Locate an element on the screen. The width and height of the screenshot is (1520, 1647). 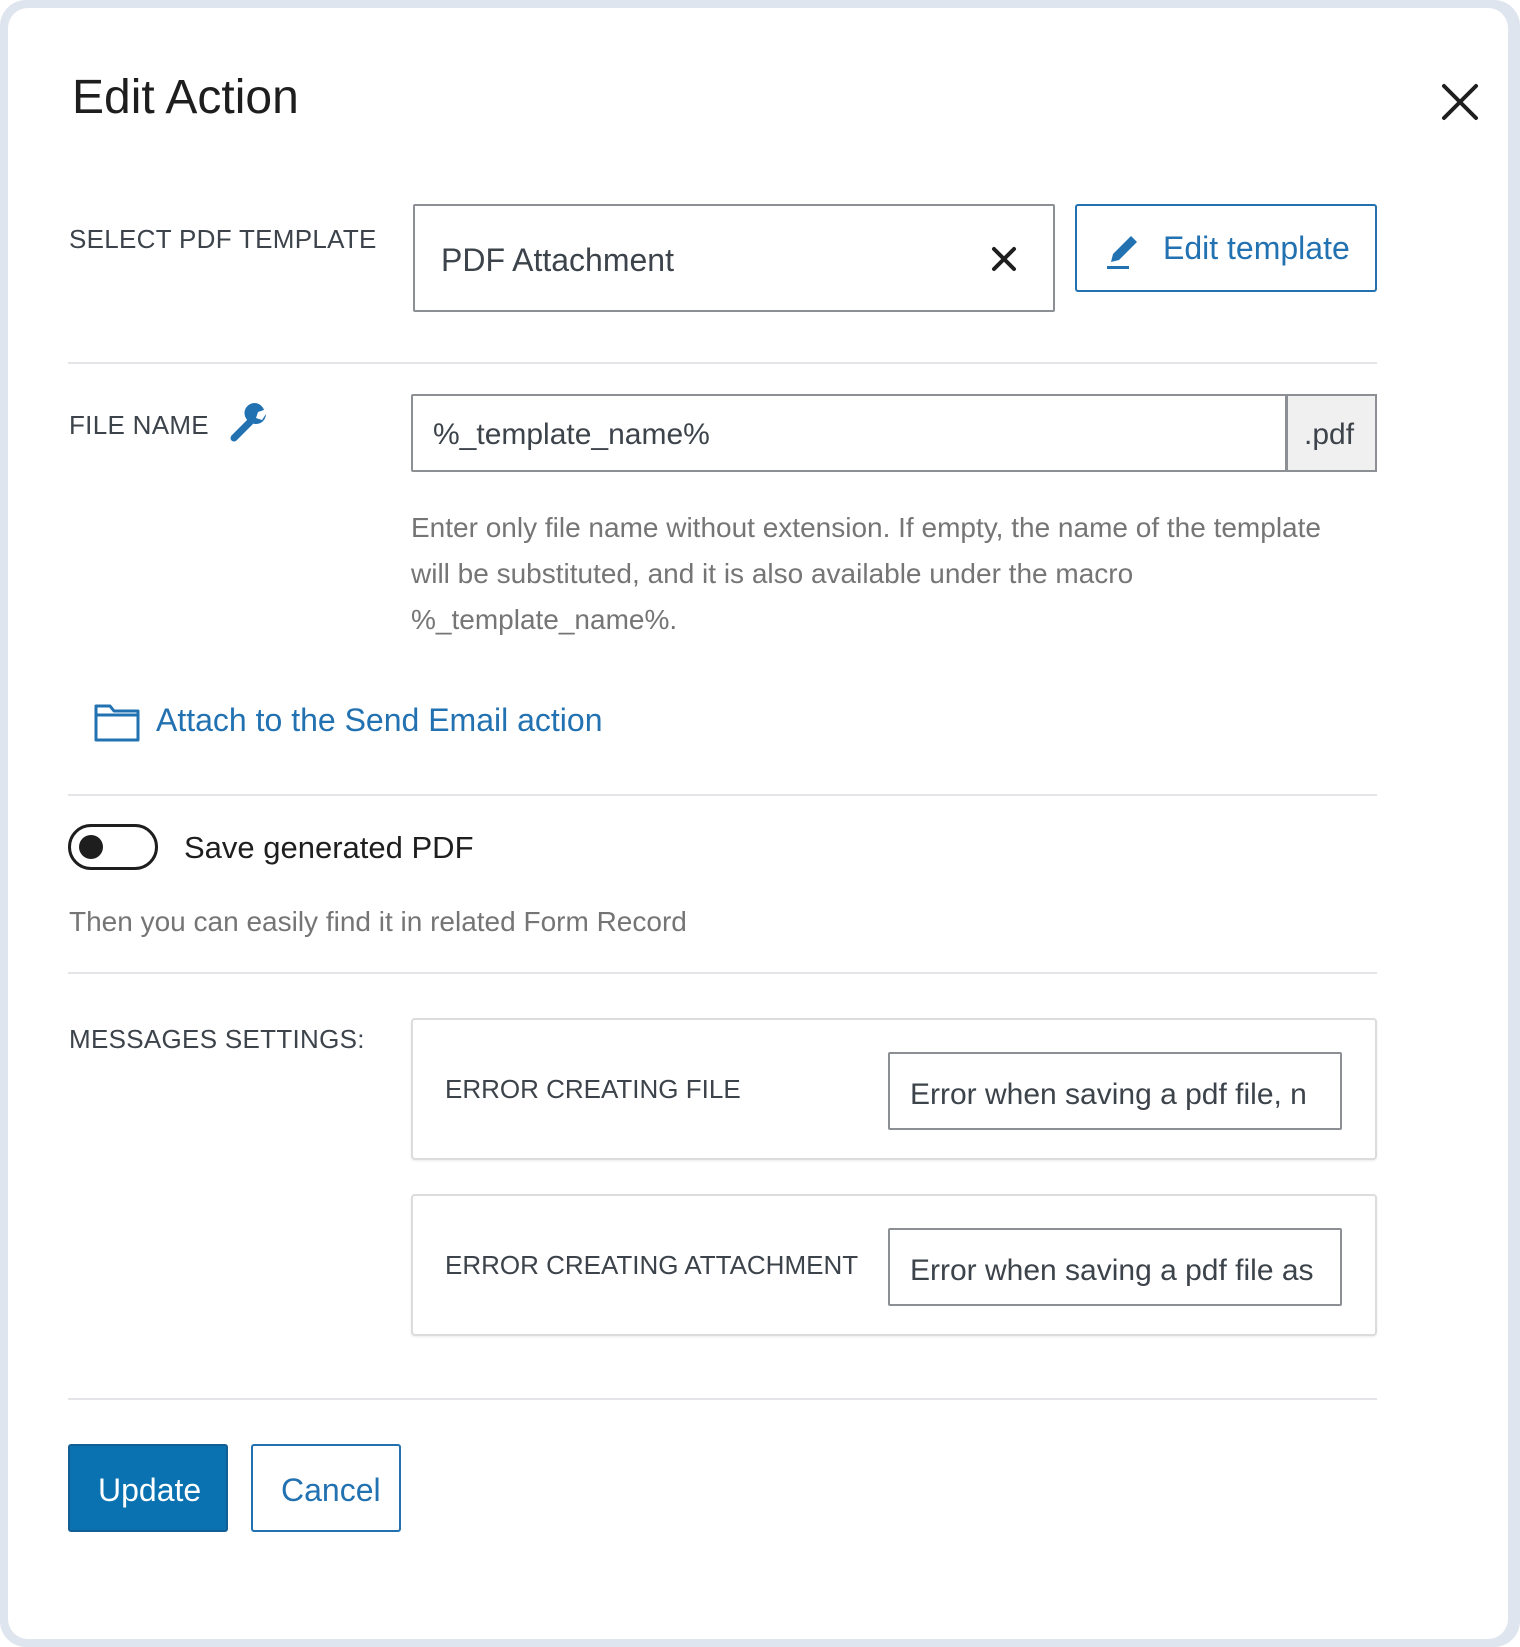
error-creating-attachment-input: Error when saving a pdf file as is located at coordinates (1115, 1267).